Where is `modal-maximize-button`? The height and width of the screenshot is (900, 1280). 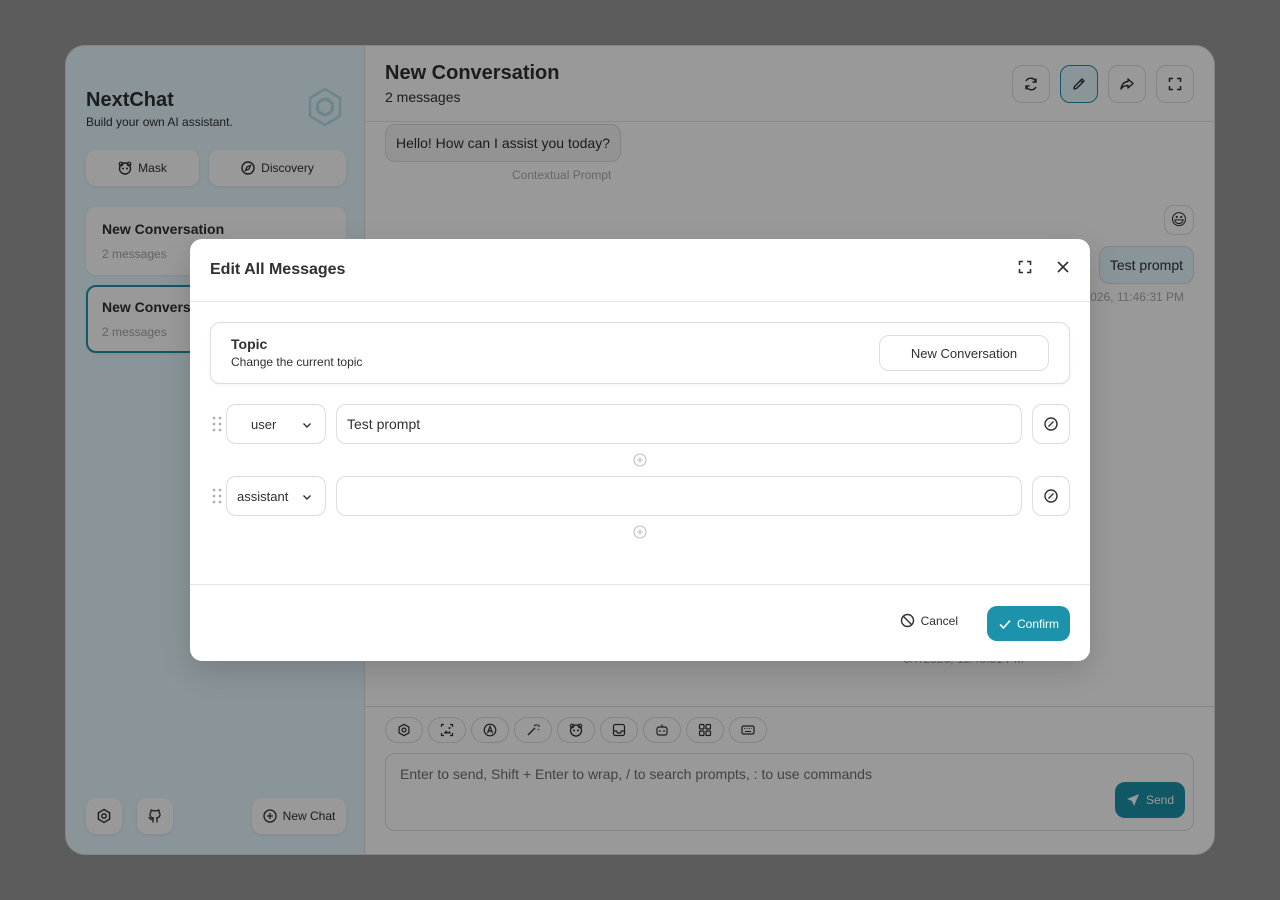 modal-maximize-button is located at coordinates (1025, 267).